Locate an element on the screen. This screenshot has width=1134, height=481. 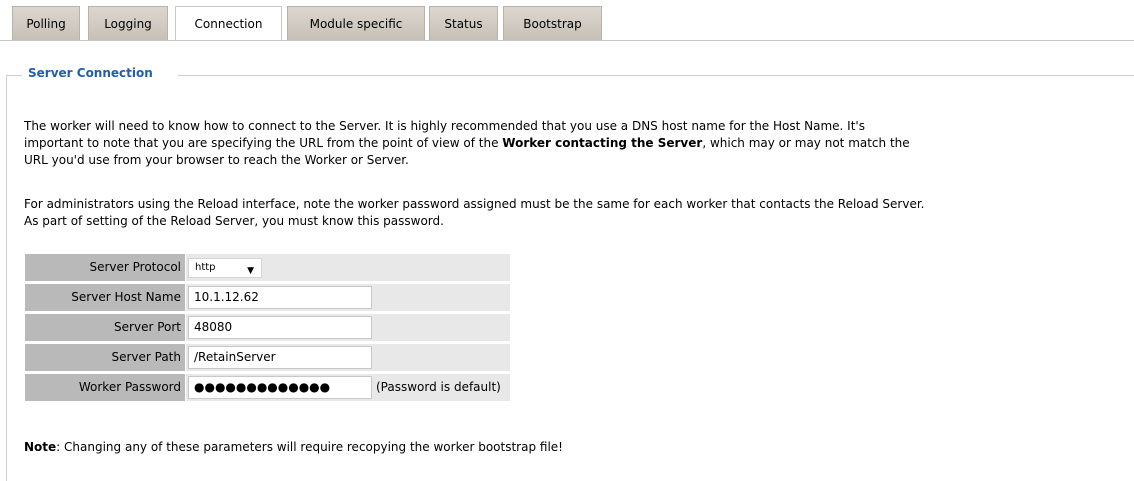
server-port-label: Server Port is located at coordinates (105, 327).